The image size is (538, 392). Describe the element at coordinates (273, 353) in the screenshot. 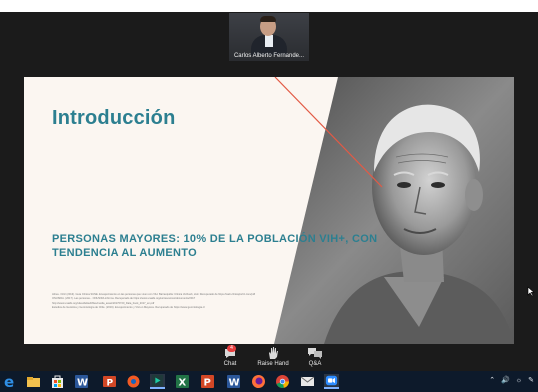

I see `raise-hand-icon` at that location.